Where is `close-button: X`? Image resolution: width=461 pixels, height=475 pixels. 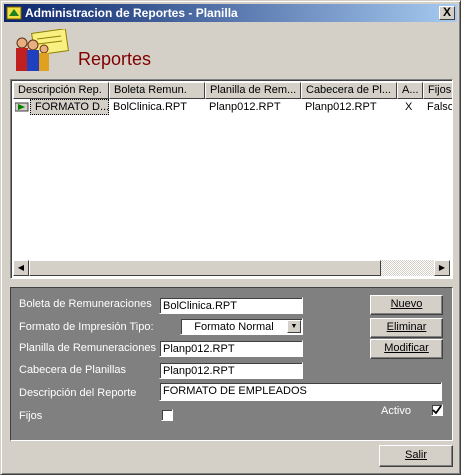 close-button: X is located at coordinates (447, 13).